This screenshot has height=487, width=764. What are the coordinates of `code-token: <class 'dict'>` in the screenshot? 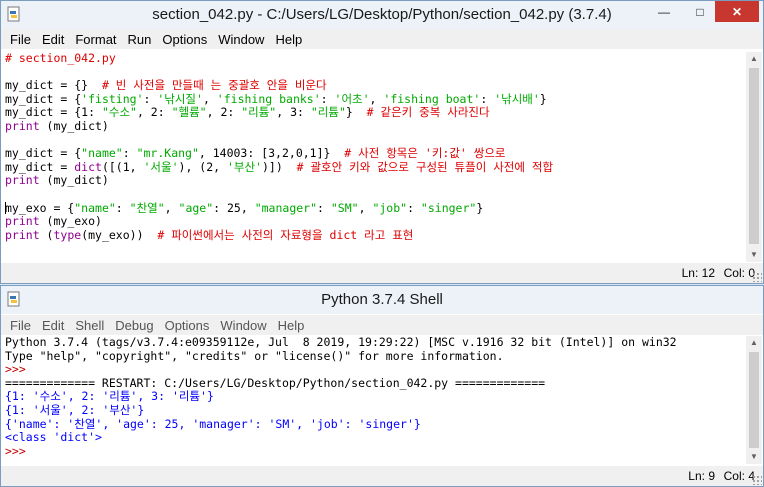 It's located at (53, 437).